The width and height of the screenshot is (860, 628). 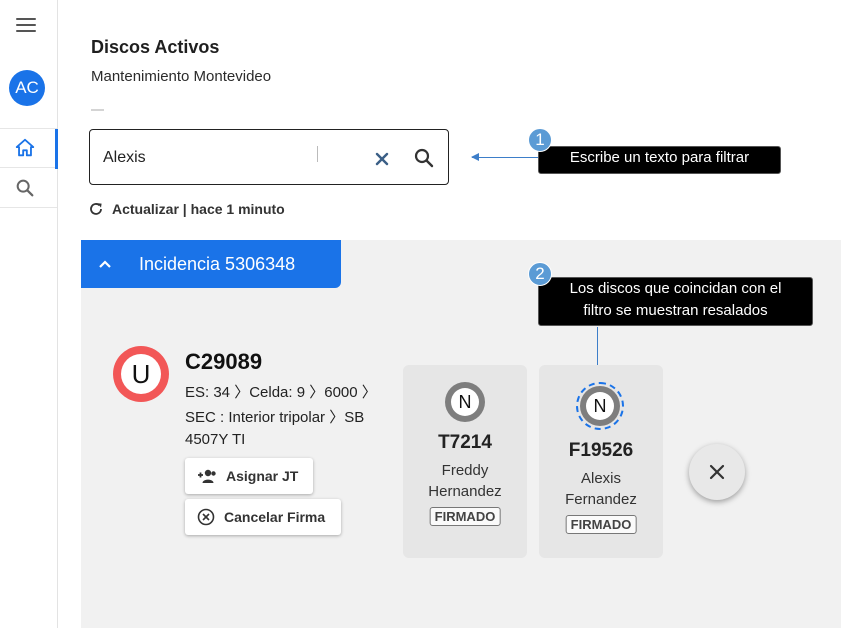 I want to click on assign-jt-label: Asignar JT, so click(x=262, y=476).